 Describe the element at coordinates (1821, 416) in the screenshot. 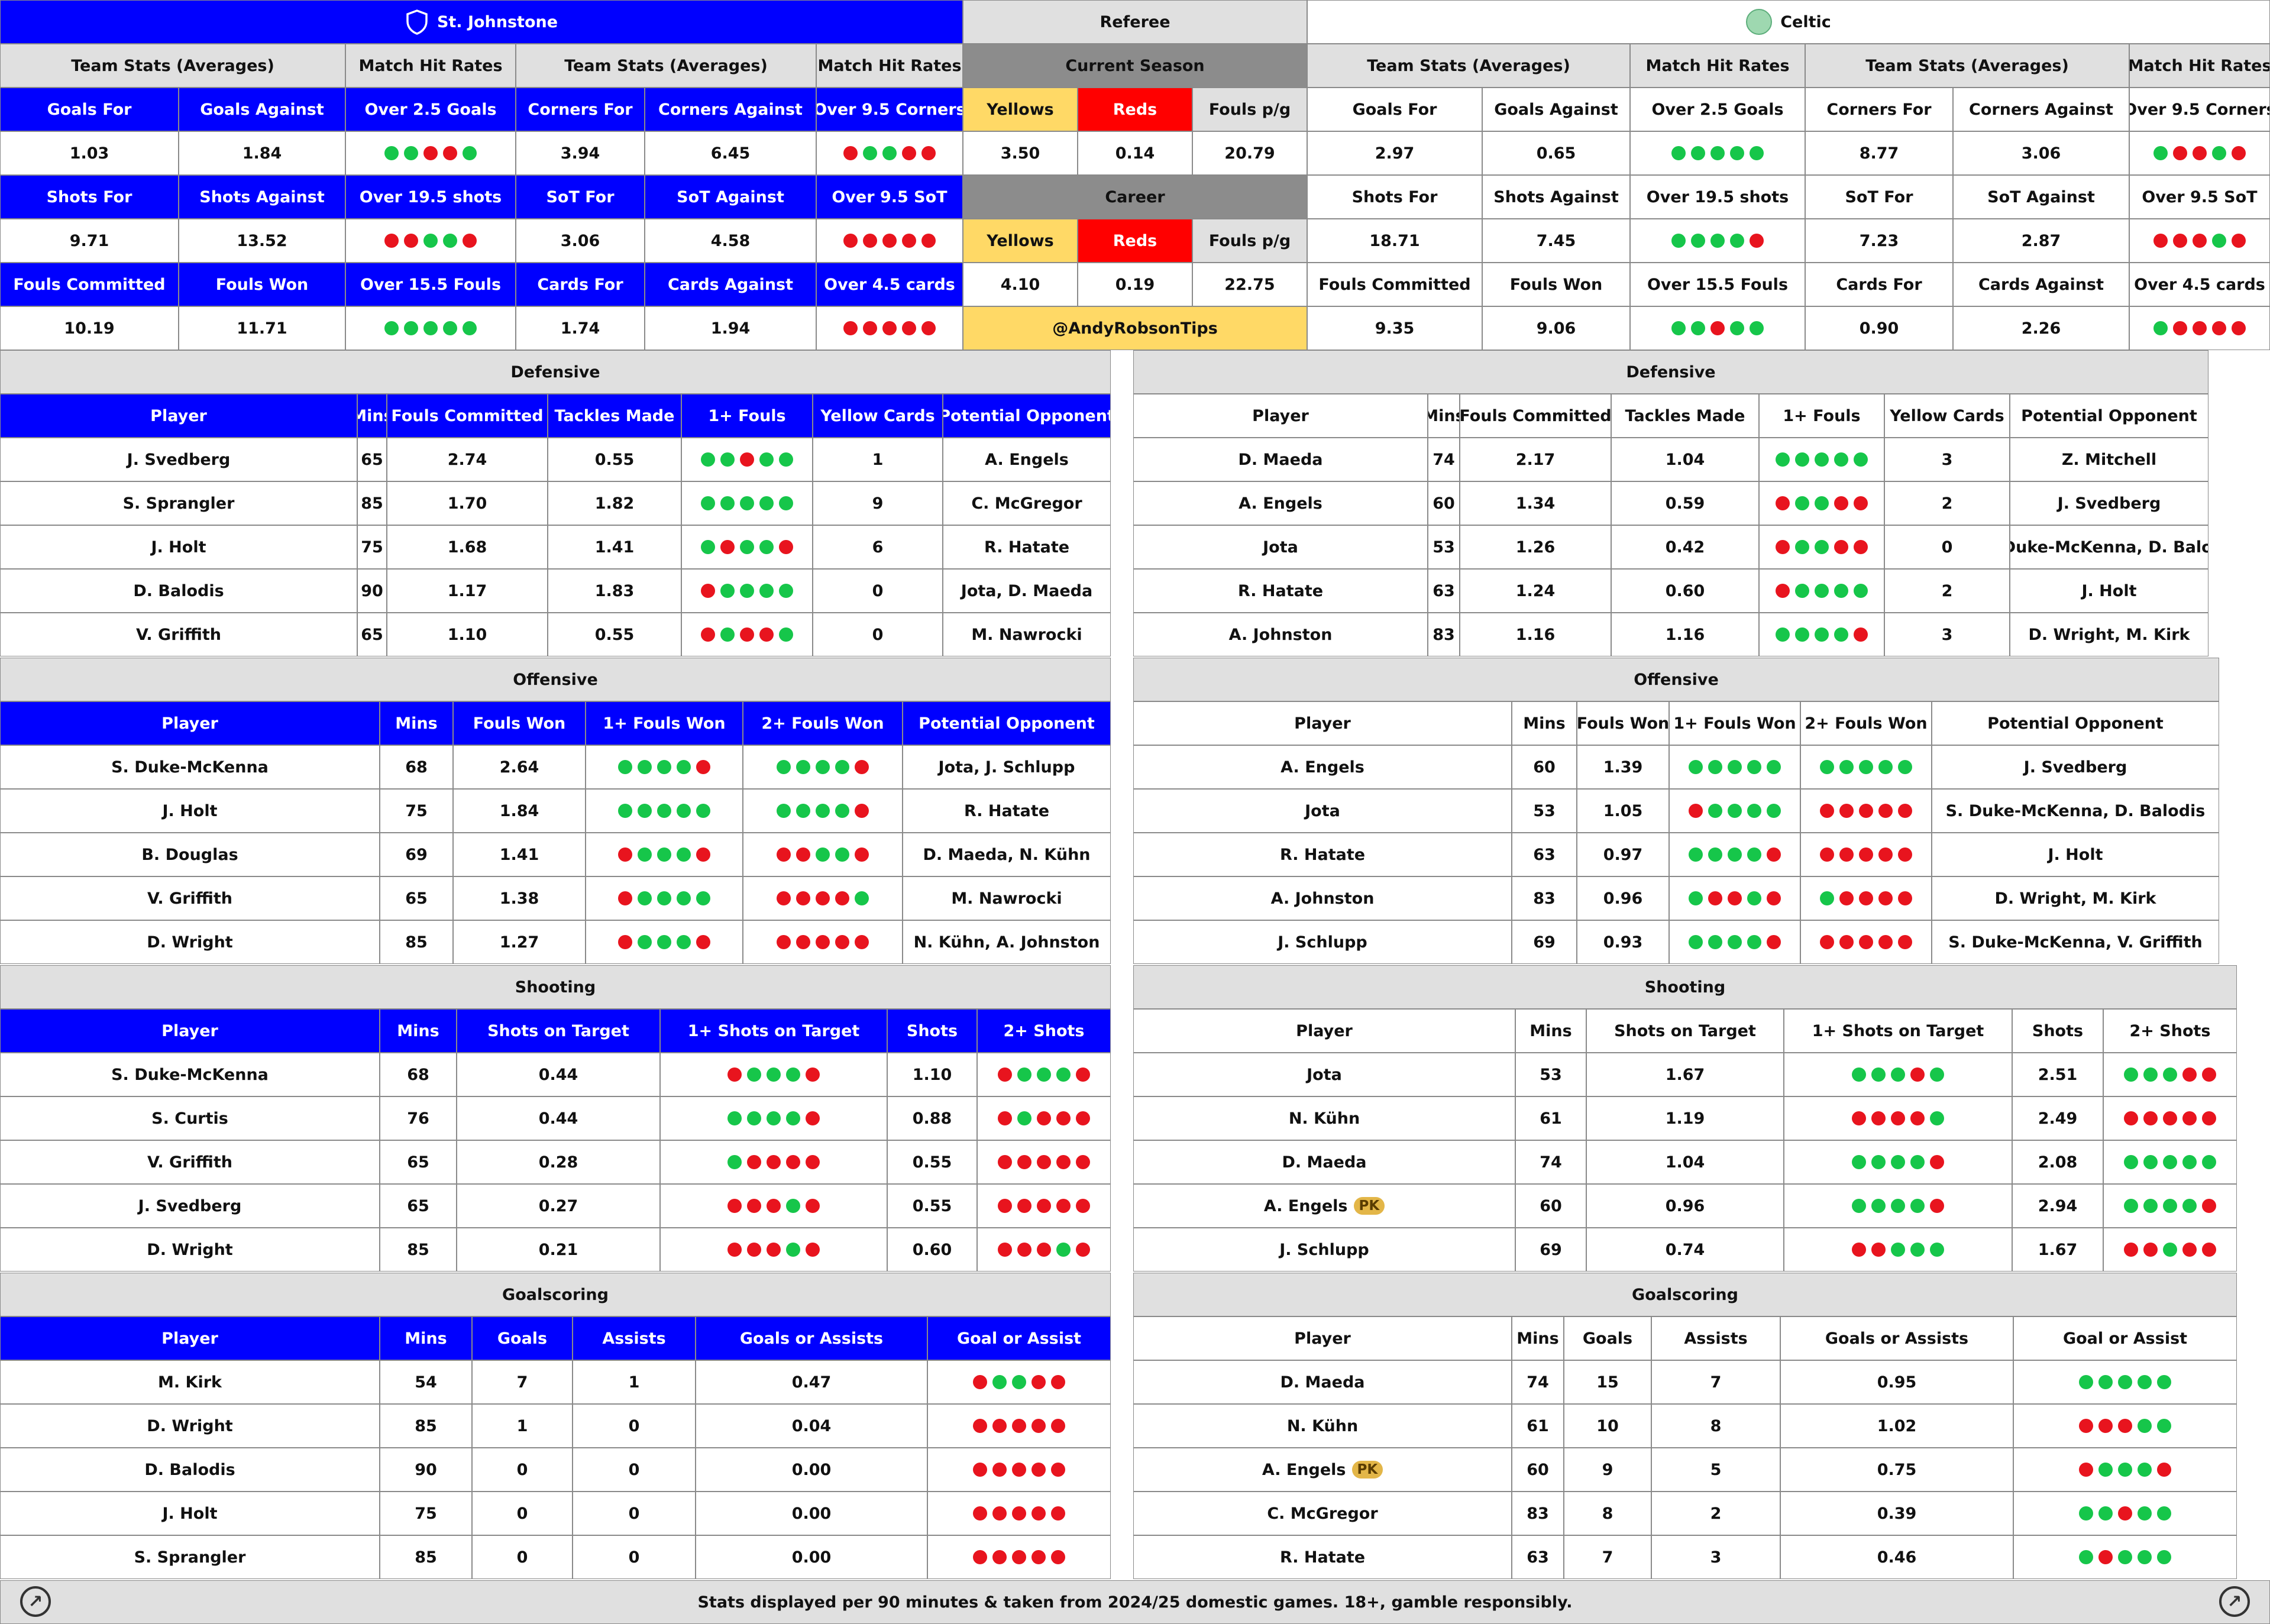

I see `column-header: 1+ Fouls` at that location.